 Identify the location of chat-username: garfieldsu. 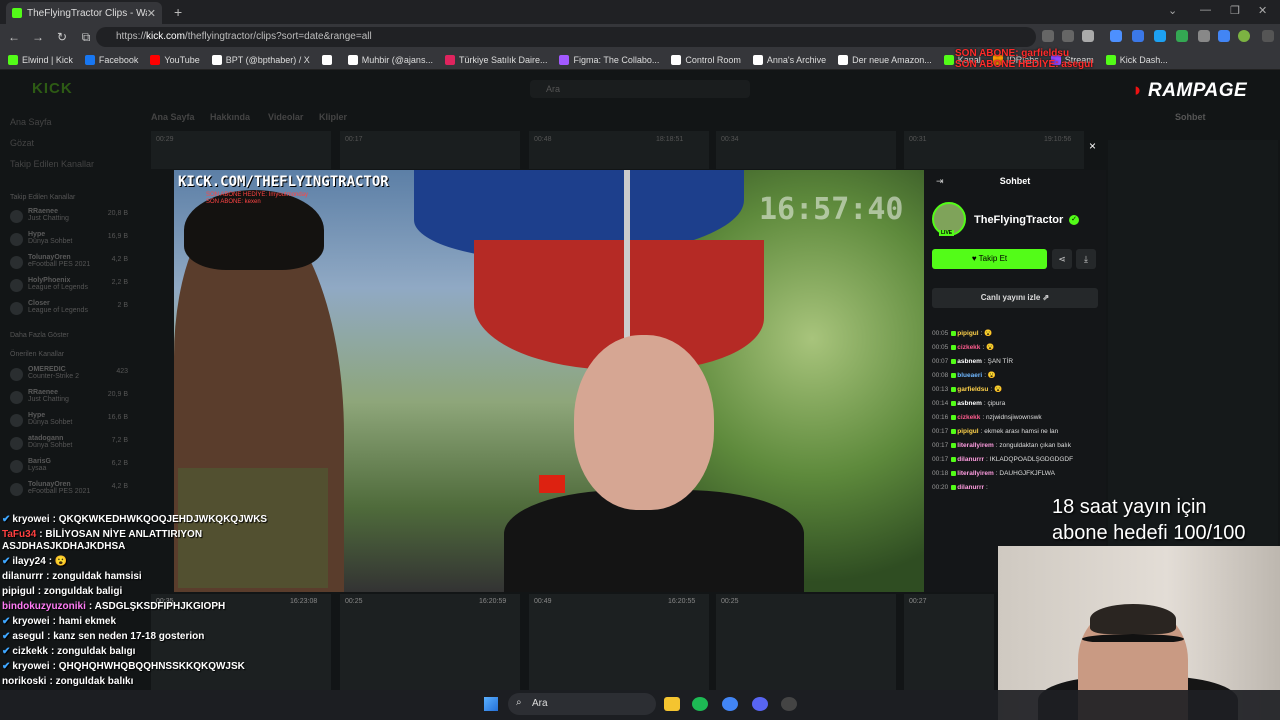
(972, 389).